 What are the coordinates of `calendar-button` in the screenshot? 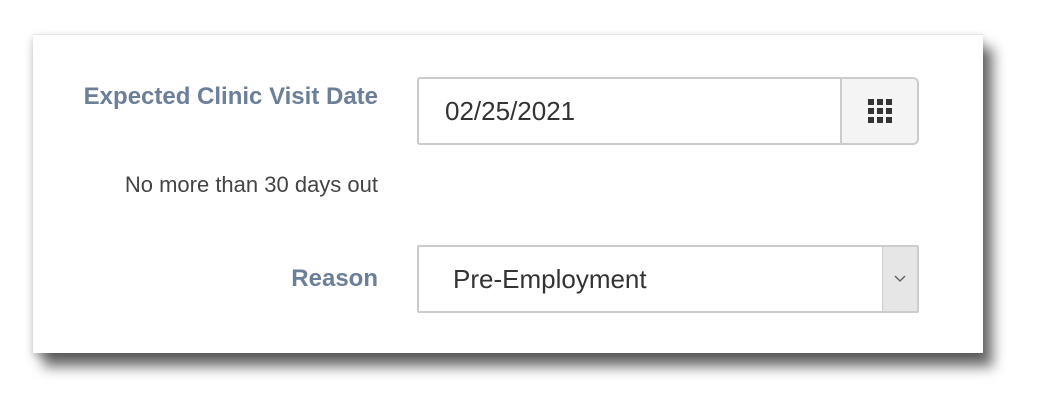 It's located at (879, 111).